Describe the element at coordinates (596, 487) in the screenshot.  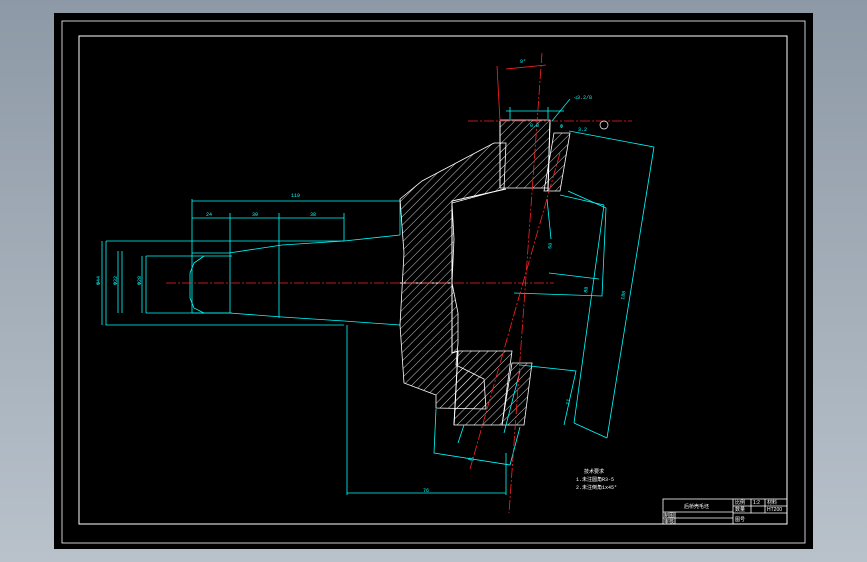
I see `note-line-2: 2.未注倒角1x45°` at that location.